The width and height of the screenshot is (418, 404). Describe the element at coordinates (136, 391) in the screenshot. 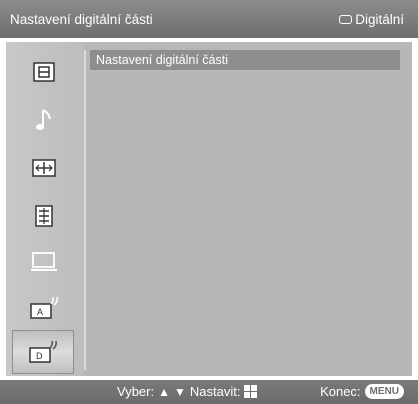

I see `select-hint-label: Vyber:` at that location.